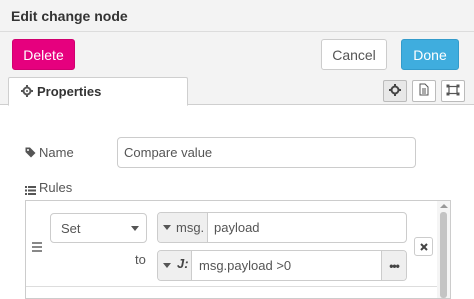 The width and height of the screenshot is (474, 299). Describe the element at coordinates (37, 248) in the screenshot. I see `drag-handle-icon` at that location.